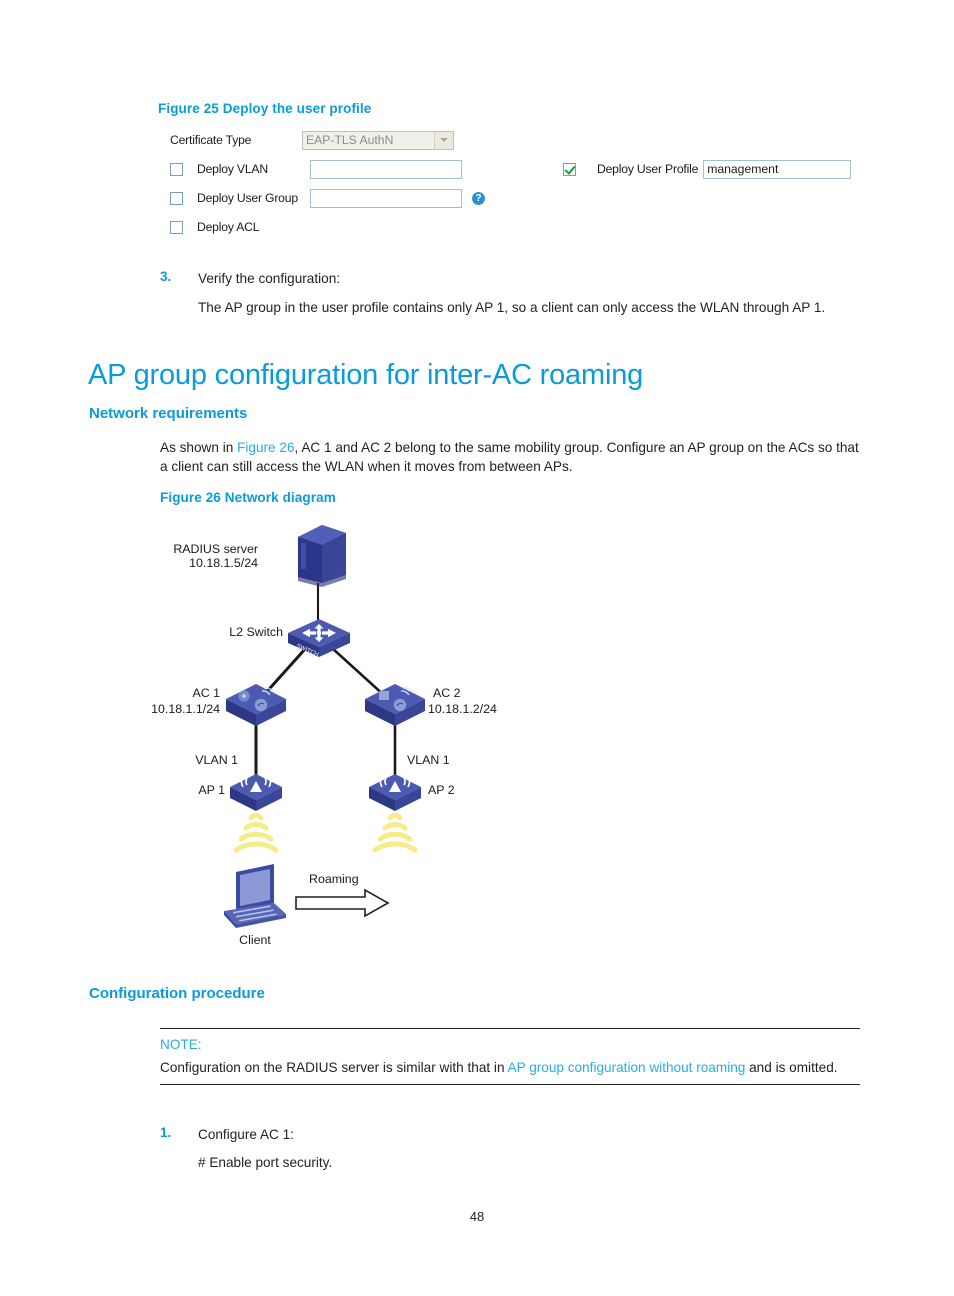 This screenshot has width=954, height=1296. What do you see at coordinates (176, 227) in the screenshot?
I see `deploy-acl-checkbox` at bounding box center [176, 227].